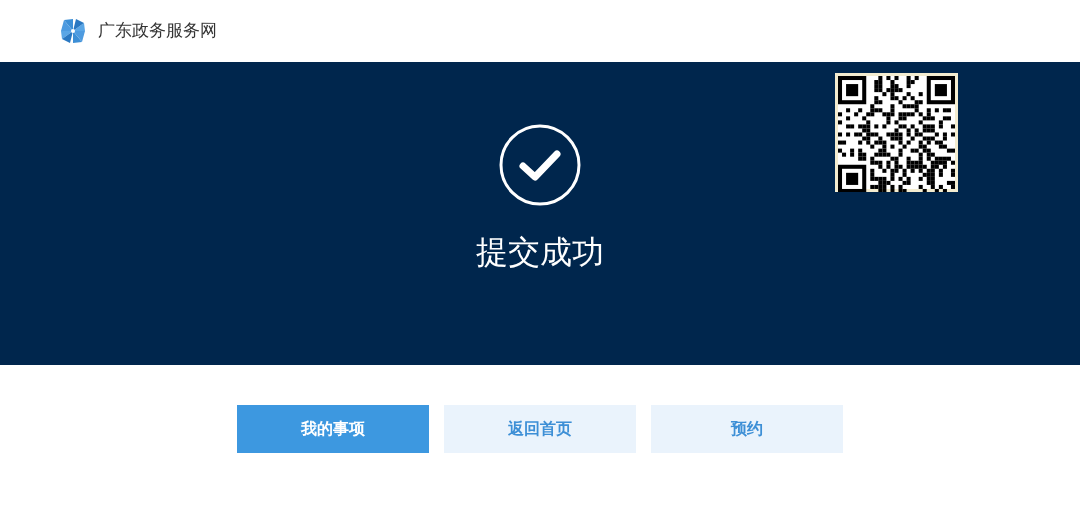 The width and height of the screenshot is (1080, 512). I want to click on action-button: 预约, so click(747, 429).